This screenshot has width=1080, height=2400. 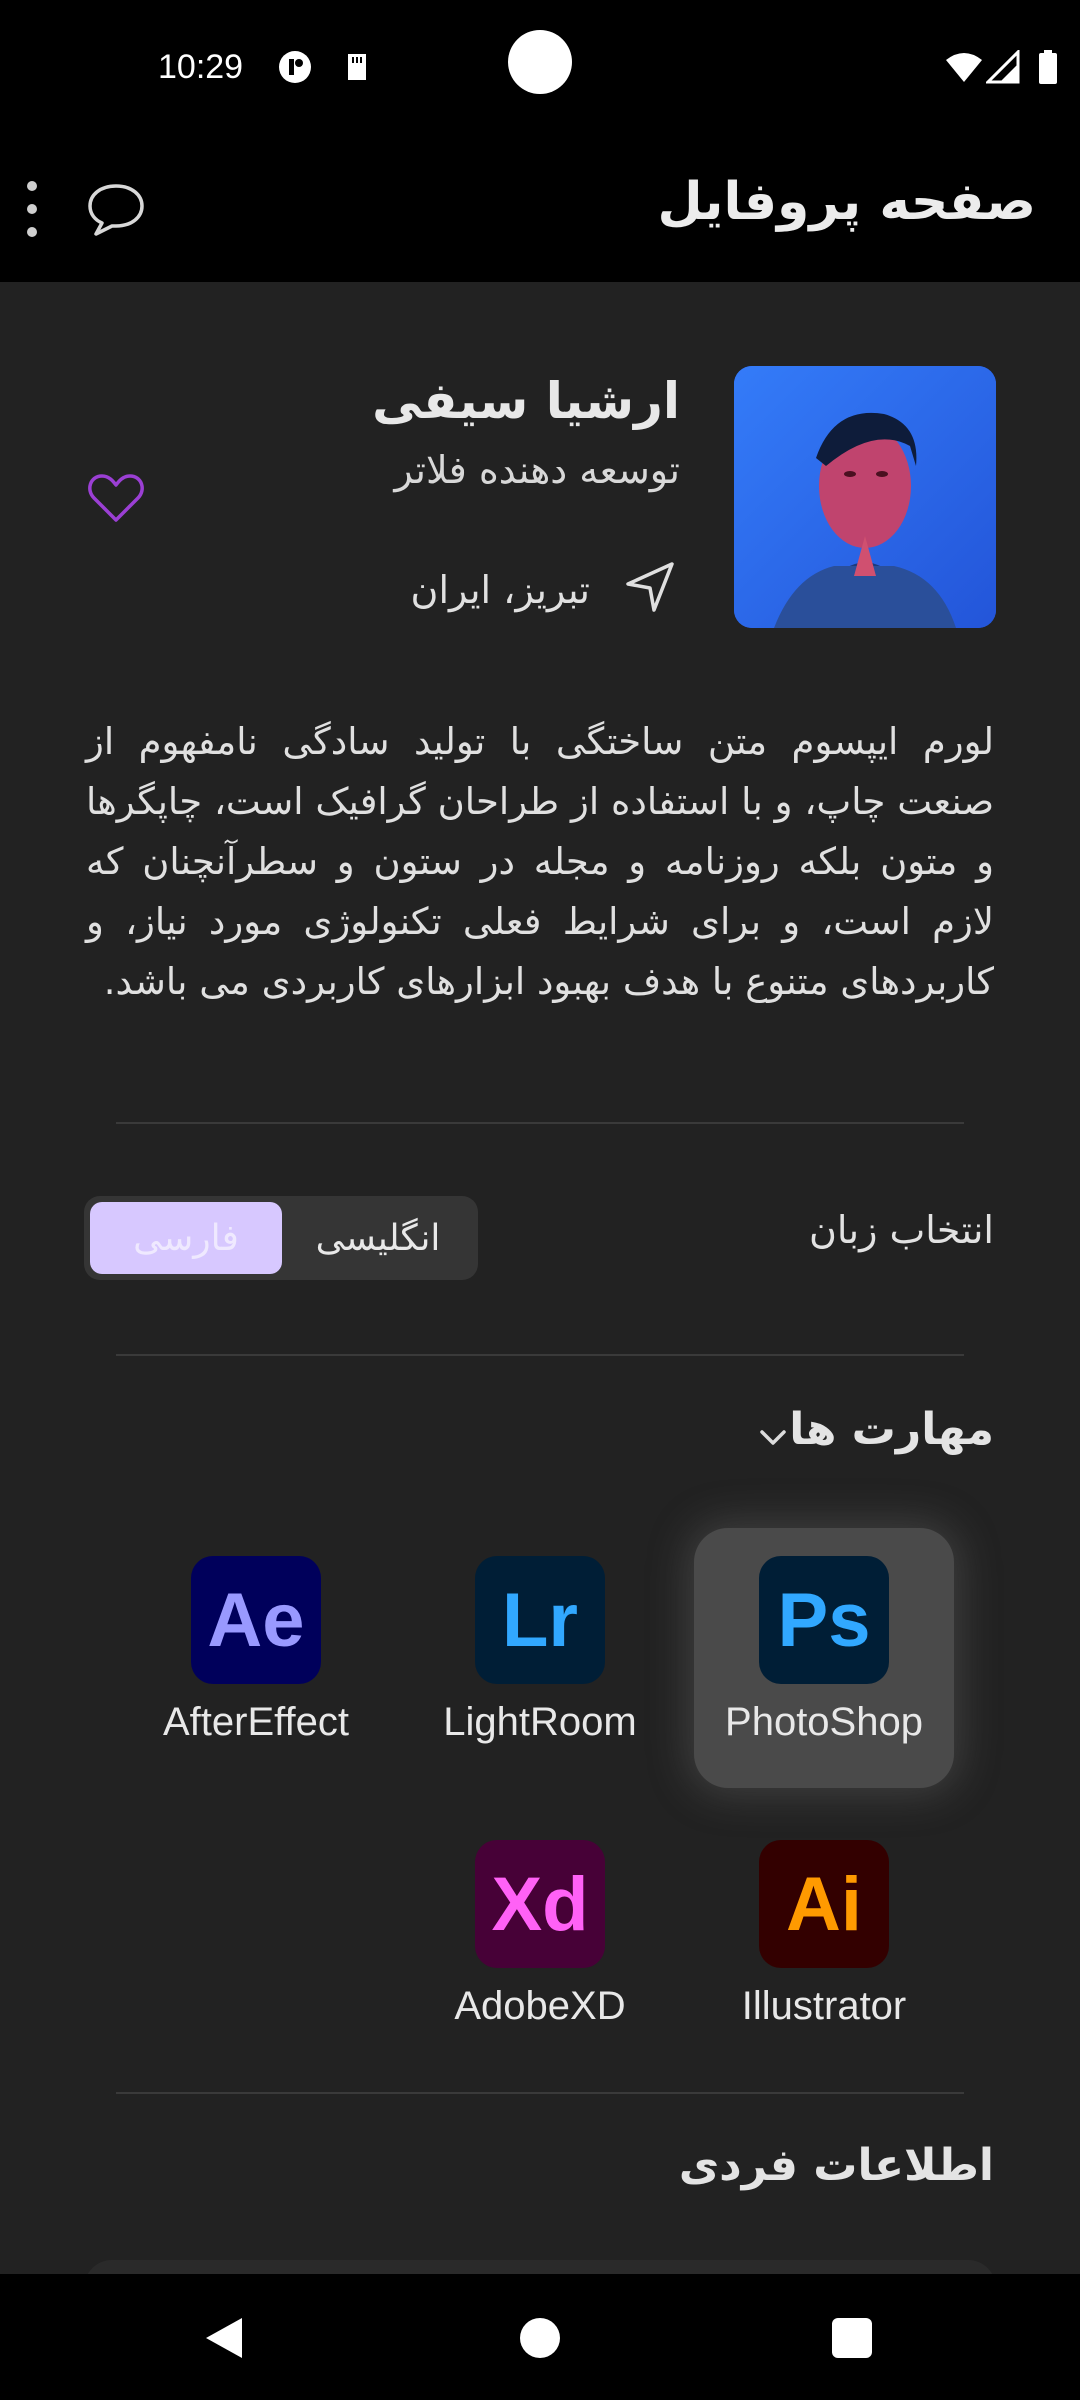 I want to click on skill-abbr: Ai, so click(x=824, y=1904).